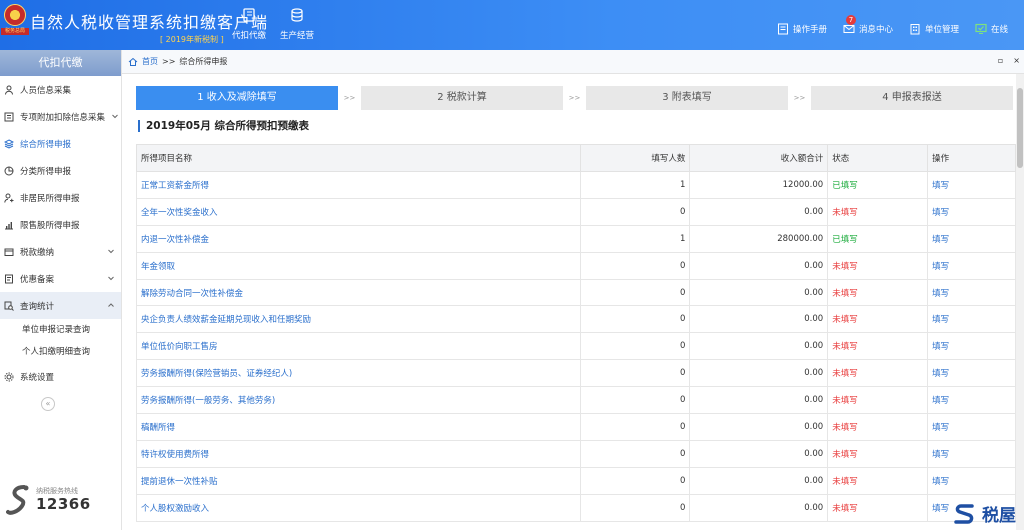 The width and height of the screenshot is (1024, 530). I want to click on table-row: 正常工资薪金所得 1 12000.00 已填写 填写, so click(576, 185).